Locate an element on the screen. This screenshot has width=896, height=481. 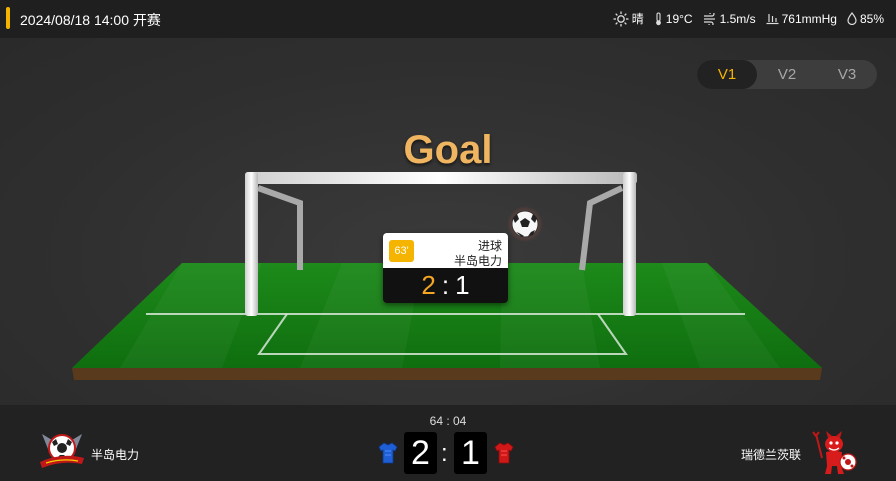
event-minute-badge: 63' is located at coordinates (401, 251).